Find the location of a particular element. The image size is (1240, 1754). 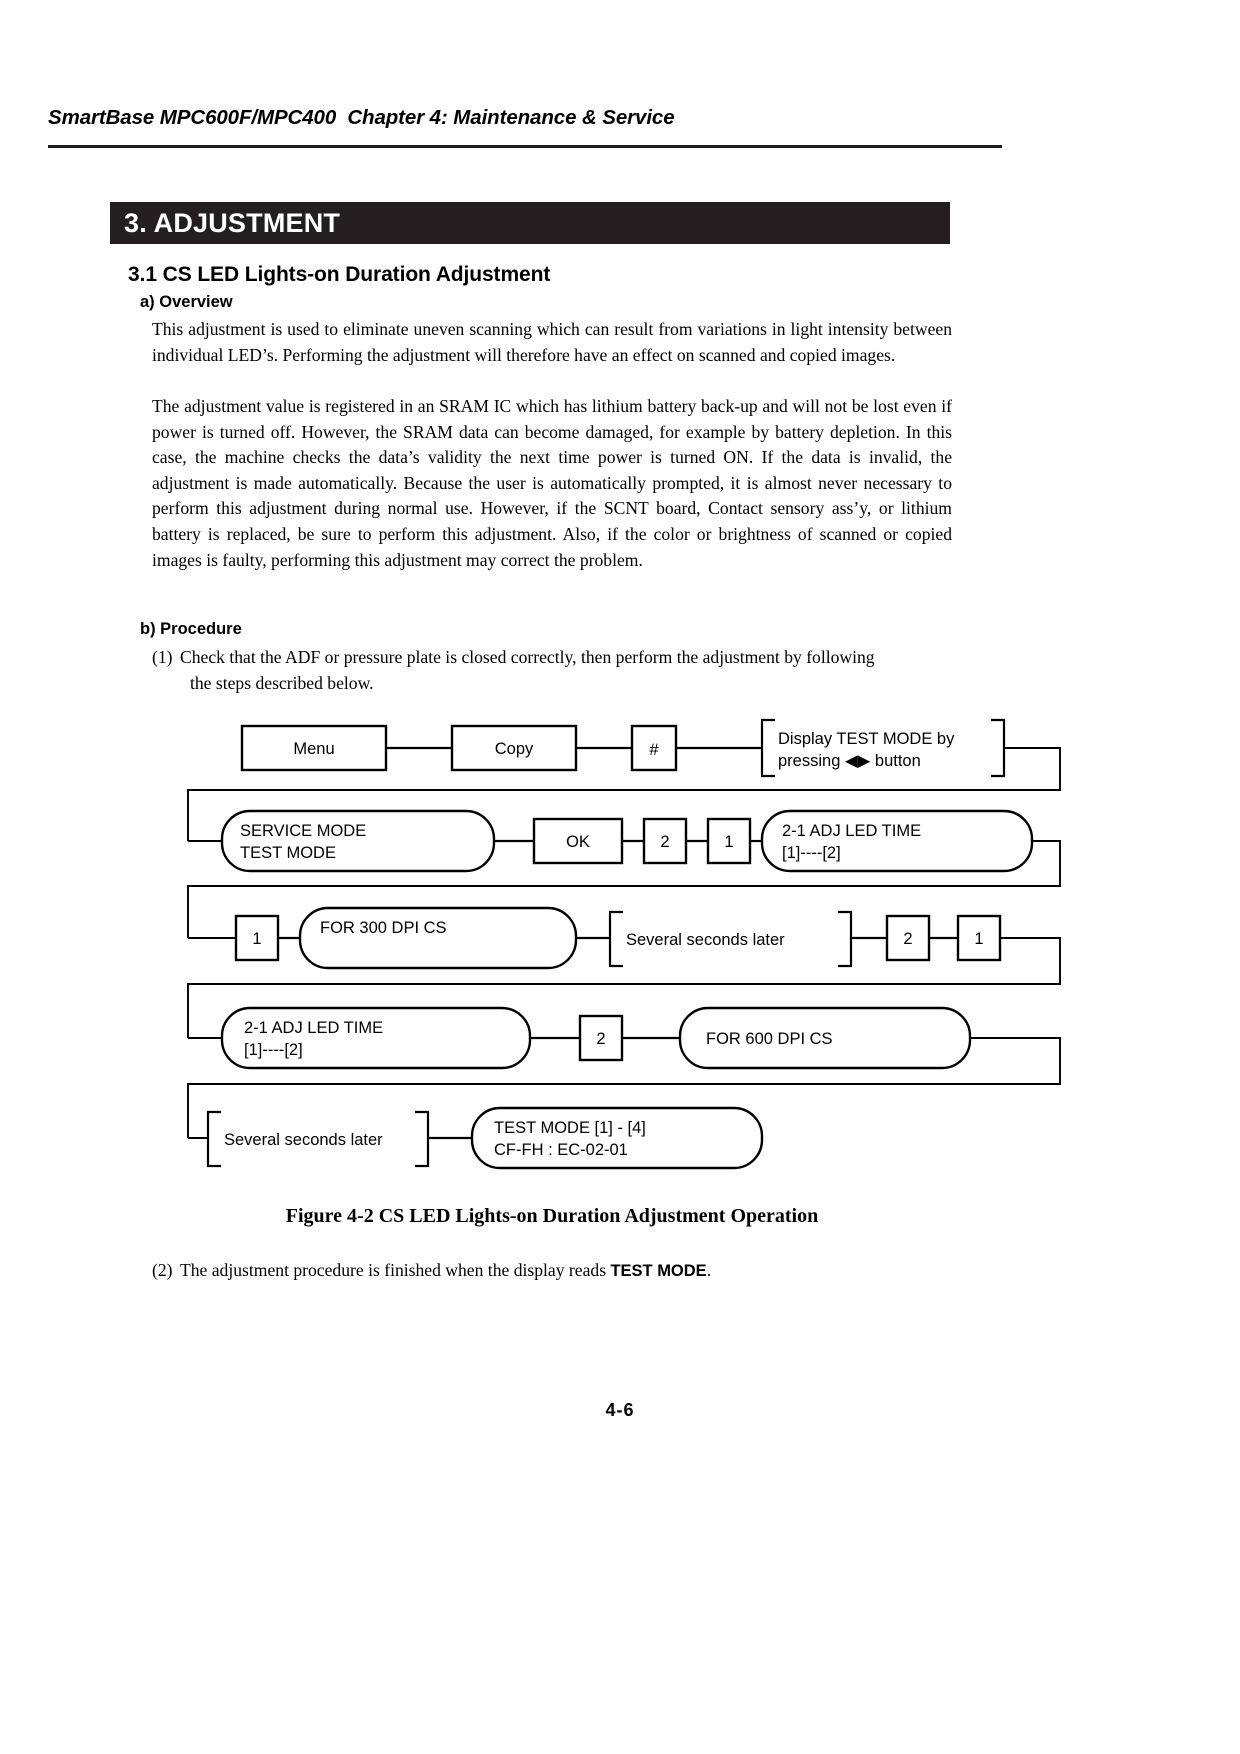

flow-label-key-2-row4: 2 is located at coordinates (600, 1039).